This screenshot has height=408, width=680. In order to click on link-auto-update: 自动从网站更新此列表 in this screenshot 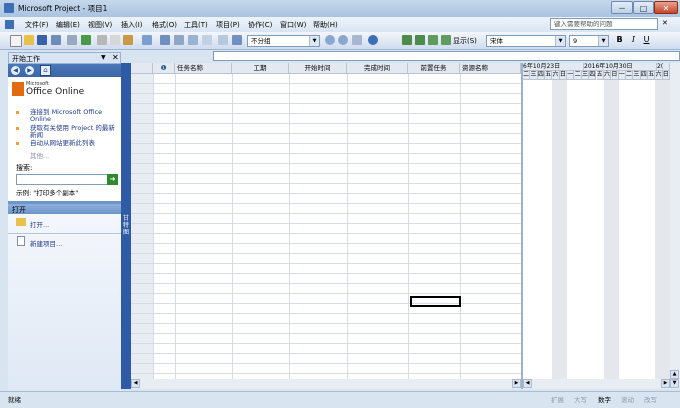, I will do `click(74, 143)`.